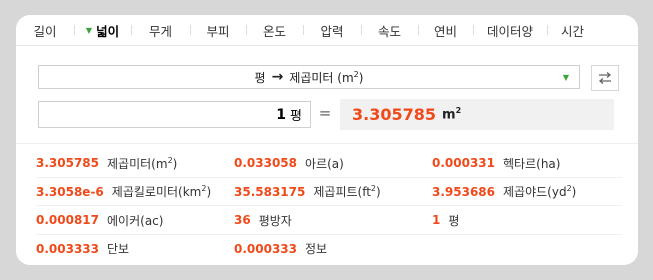  Describe the element at coordinates (565, 77) in the screenshot. I see `dropdown-caret-icon: ▼` at that location.